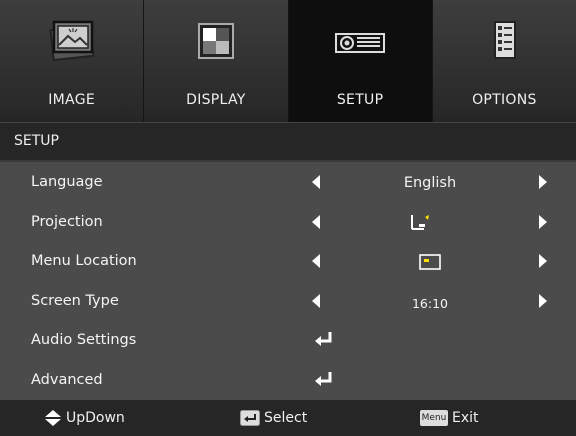 The width and height of the screenshot is (576, 436). What do you see at coordinates (288, 261) in the screenshot?
I see `menu-row-menu-location: Menu Location` at bounding box center [288, 261].